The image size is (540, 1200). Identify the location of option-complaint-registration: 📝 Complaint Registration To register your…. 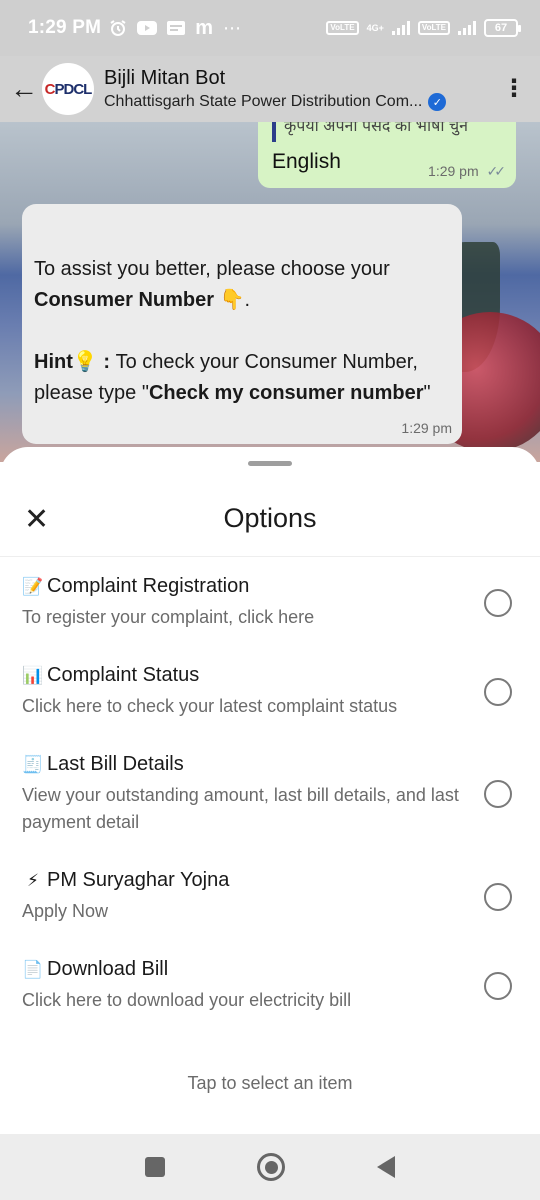
(272, 603).